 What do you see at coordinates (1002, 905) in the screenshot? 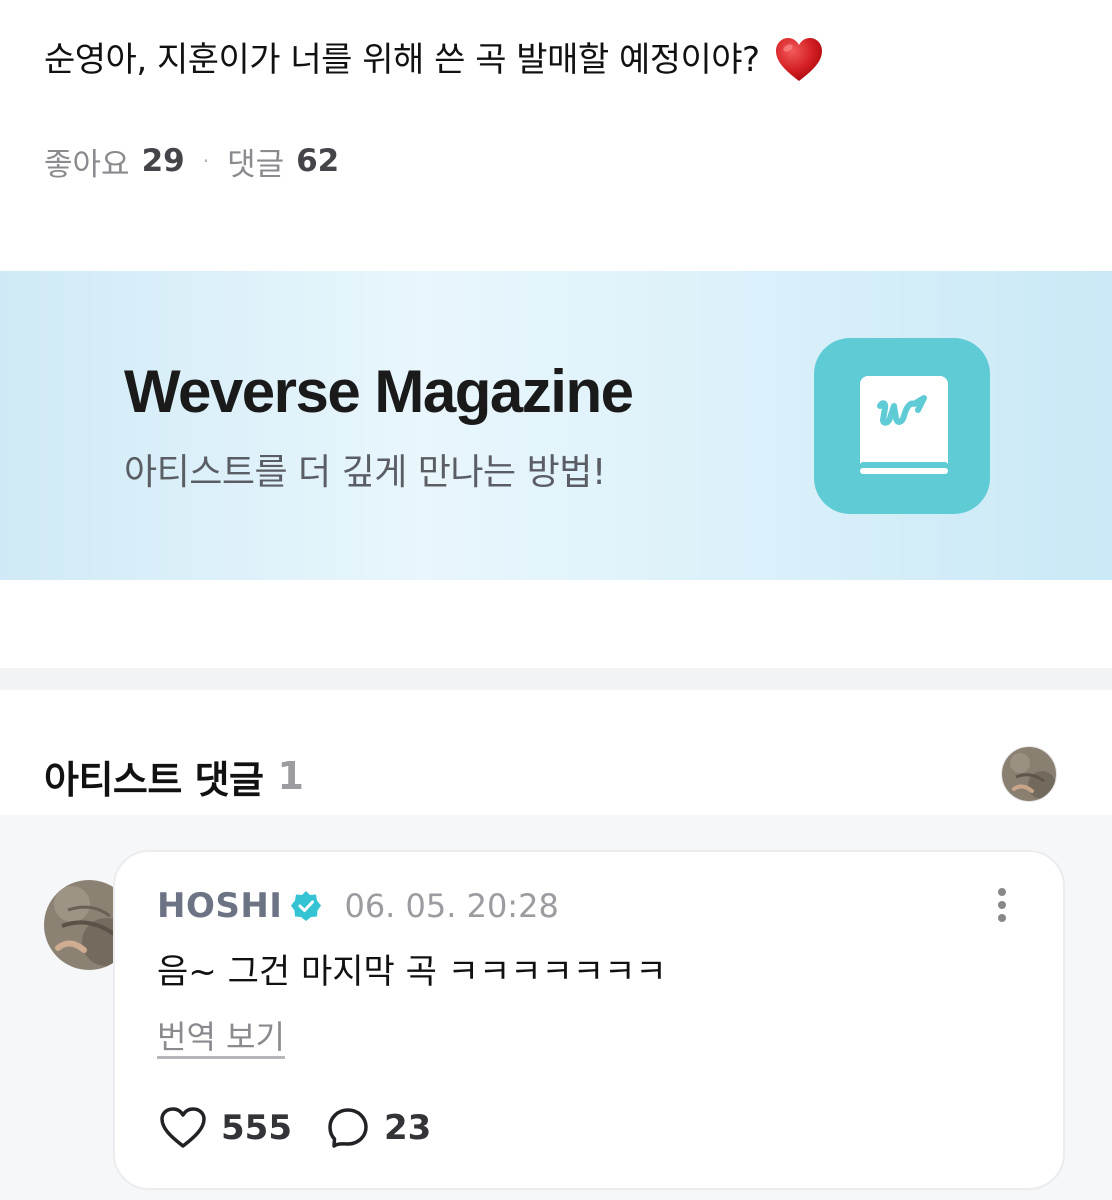
I see `more-options-icon` at bounding box center [1002, 905].